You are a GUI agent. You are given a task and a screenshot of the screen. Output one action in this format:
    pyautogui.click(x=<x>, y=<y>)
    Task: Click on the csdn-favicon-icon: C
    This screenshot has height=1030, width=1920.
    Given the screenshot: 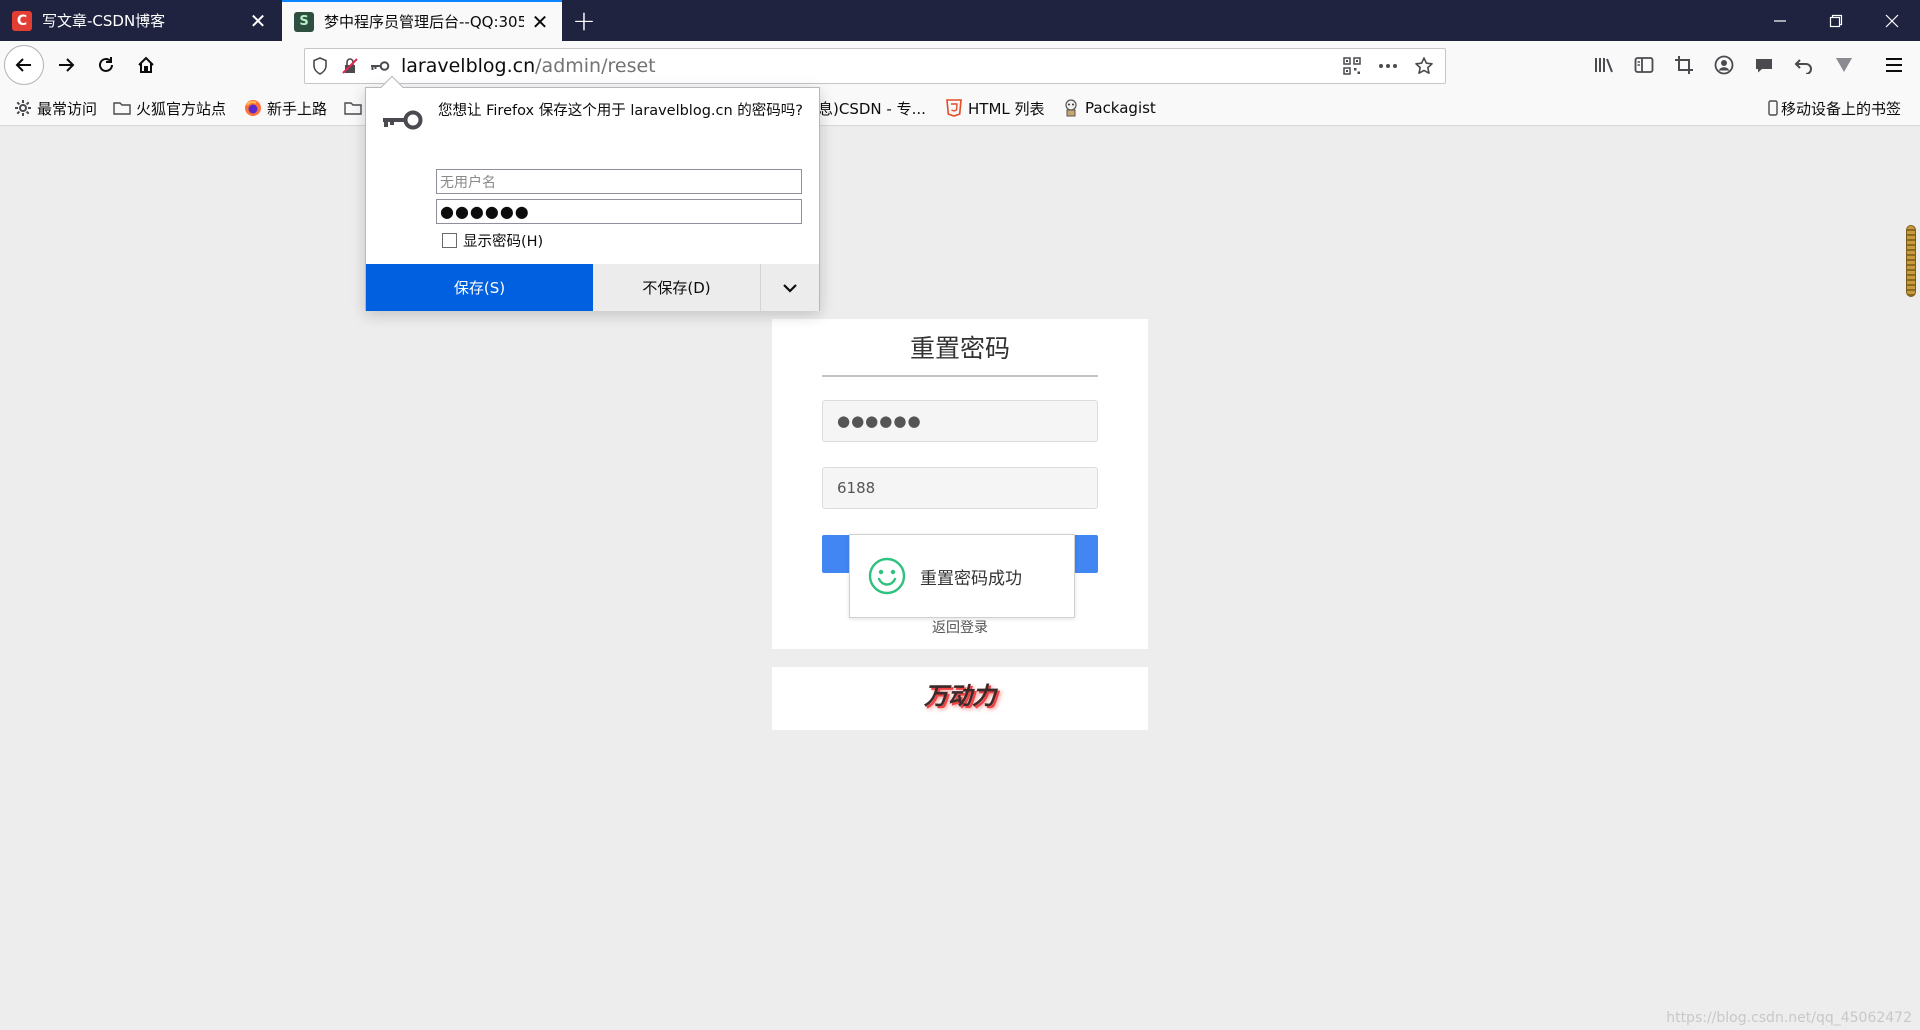 What is the action you would take?
    pyautogui.click(x=22, y=20)
    